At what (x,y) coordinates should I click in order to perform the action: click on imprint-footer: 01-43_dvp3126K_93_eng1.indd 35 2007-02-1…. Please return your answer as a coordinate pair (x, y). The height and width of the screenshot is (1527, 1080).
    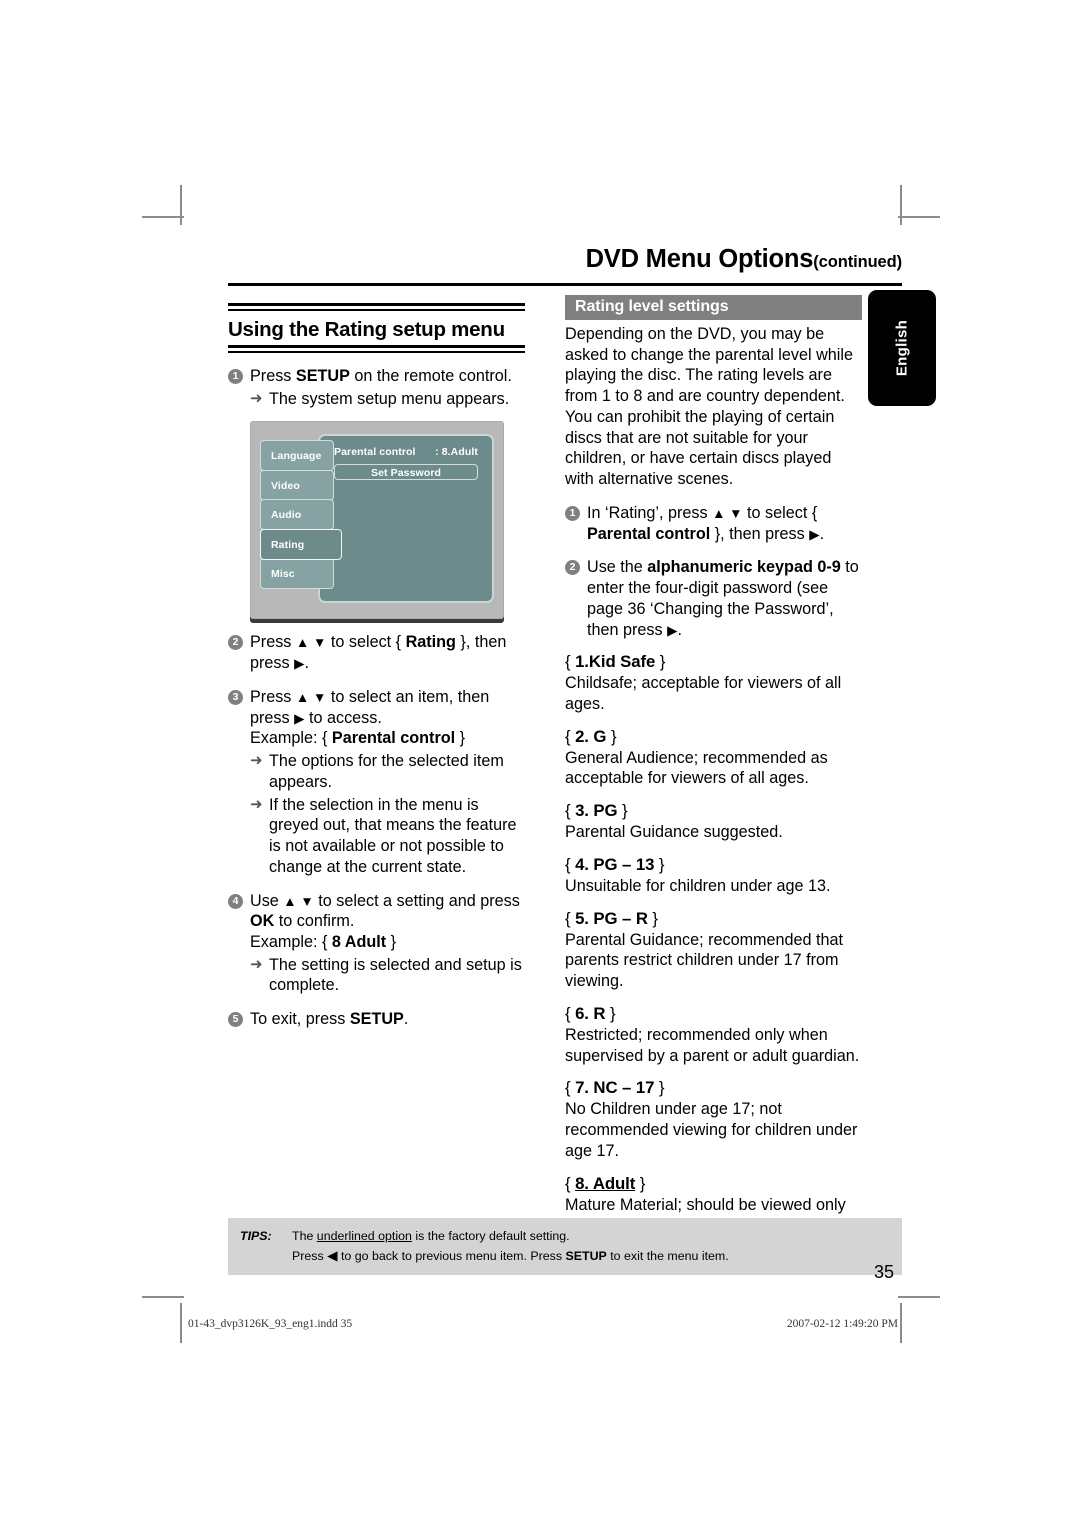
    Looking at the image, I should click on (541, 1324).